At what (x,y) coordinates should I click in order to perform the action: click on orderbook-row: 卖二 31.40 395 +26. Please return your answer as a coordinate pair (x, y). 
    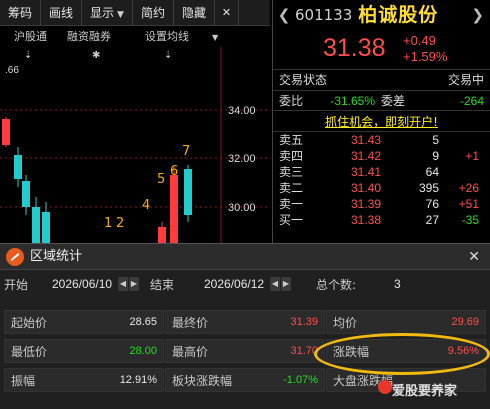
    Looking at the image, I should click on (381, 188).